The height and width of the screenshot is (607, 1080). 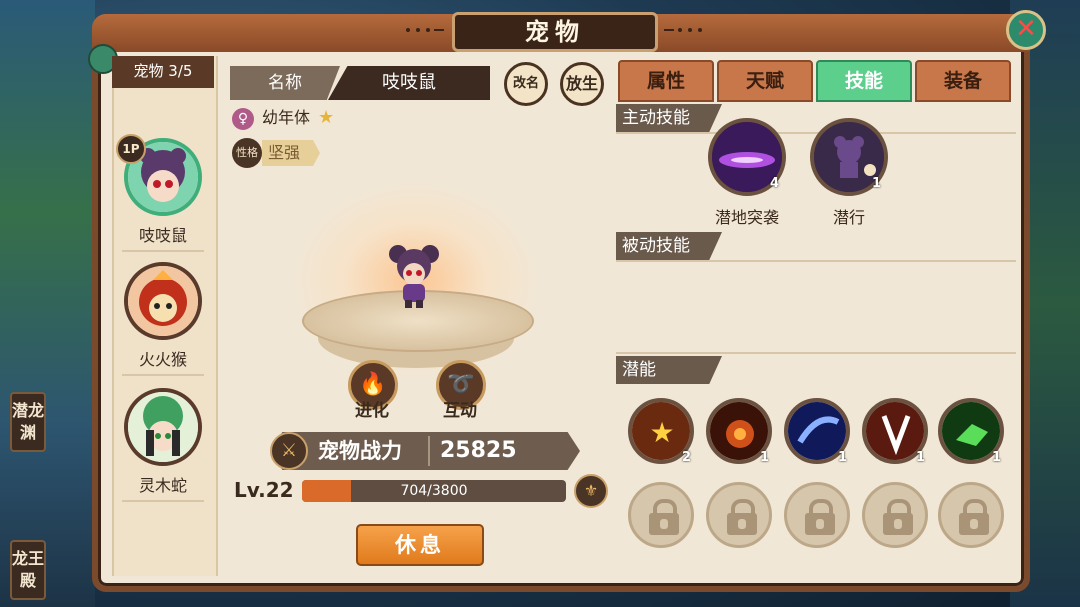 What do you see at coordinates (848, 217) in the screenshot?
I see `skill-name: 潜行` at bounding box center [848, 217].